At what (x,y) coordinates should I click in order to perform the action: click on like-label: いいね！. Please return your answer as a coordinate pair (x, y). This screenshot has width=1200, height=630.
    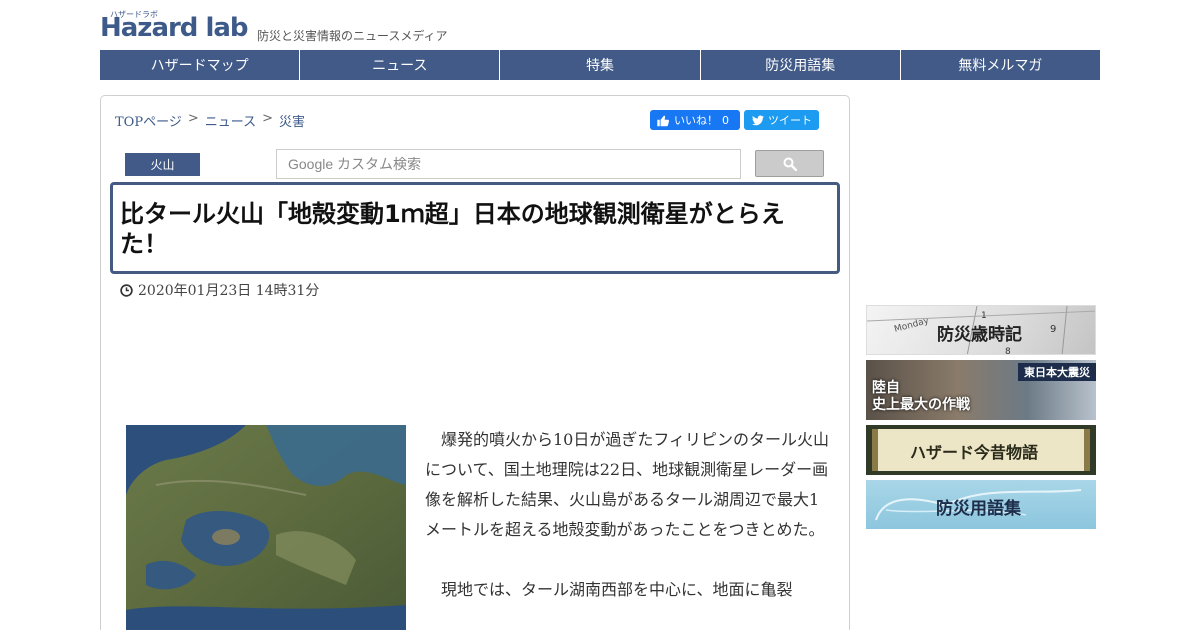
    Looking at the image, I should click on (696, 120).